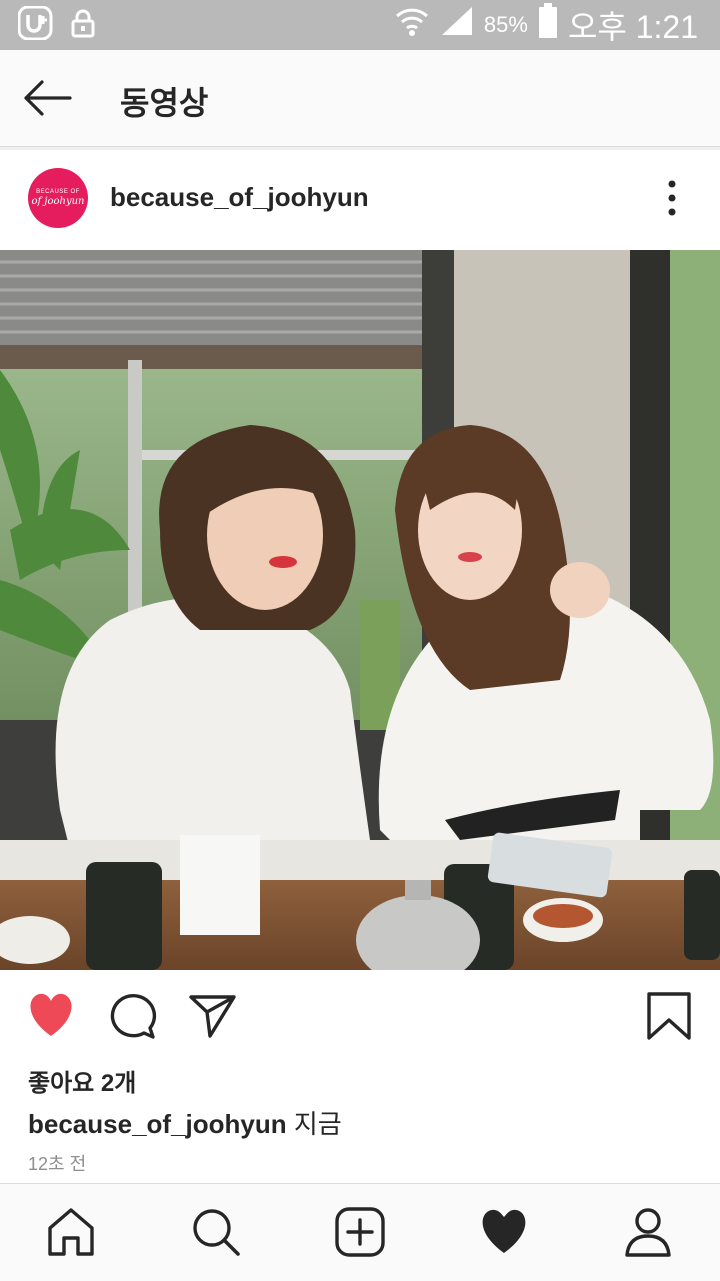 Image resolution: width=720 pixels, height=1281 pixels. I want to click on heart-filled-icon, so click(51, 1018).